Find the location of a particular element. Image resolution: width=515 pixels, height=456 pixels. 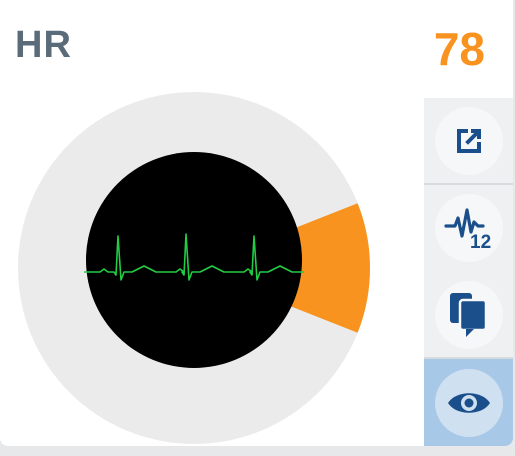

external-link-icon is located at coordinates (468, 140).